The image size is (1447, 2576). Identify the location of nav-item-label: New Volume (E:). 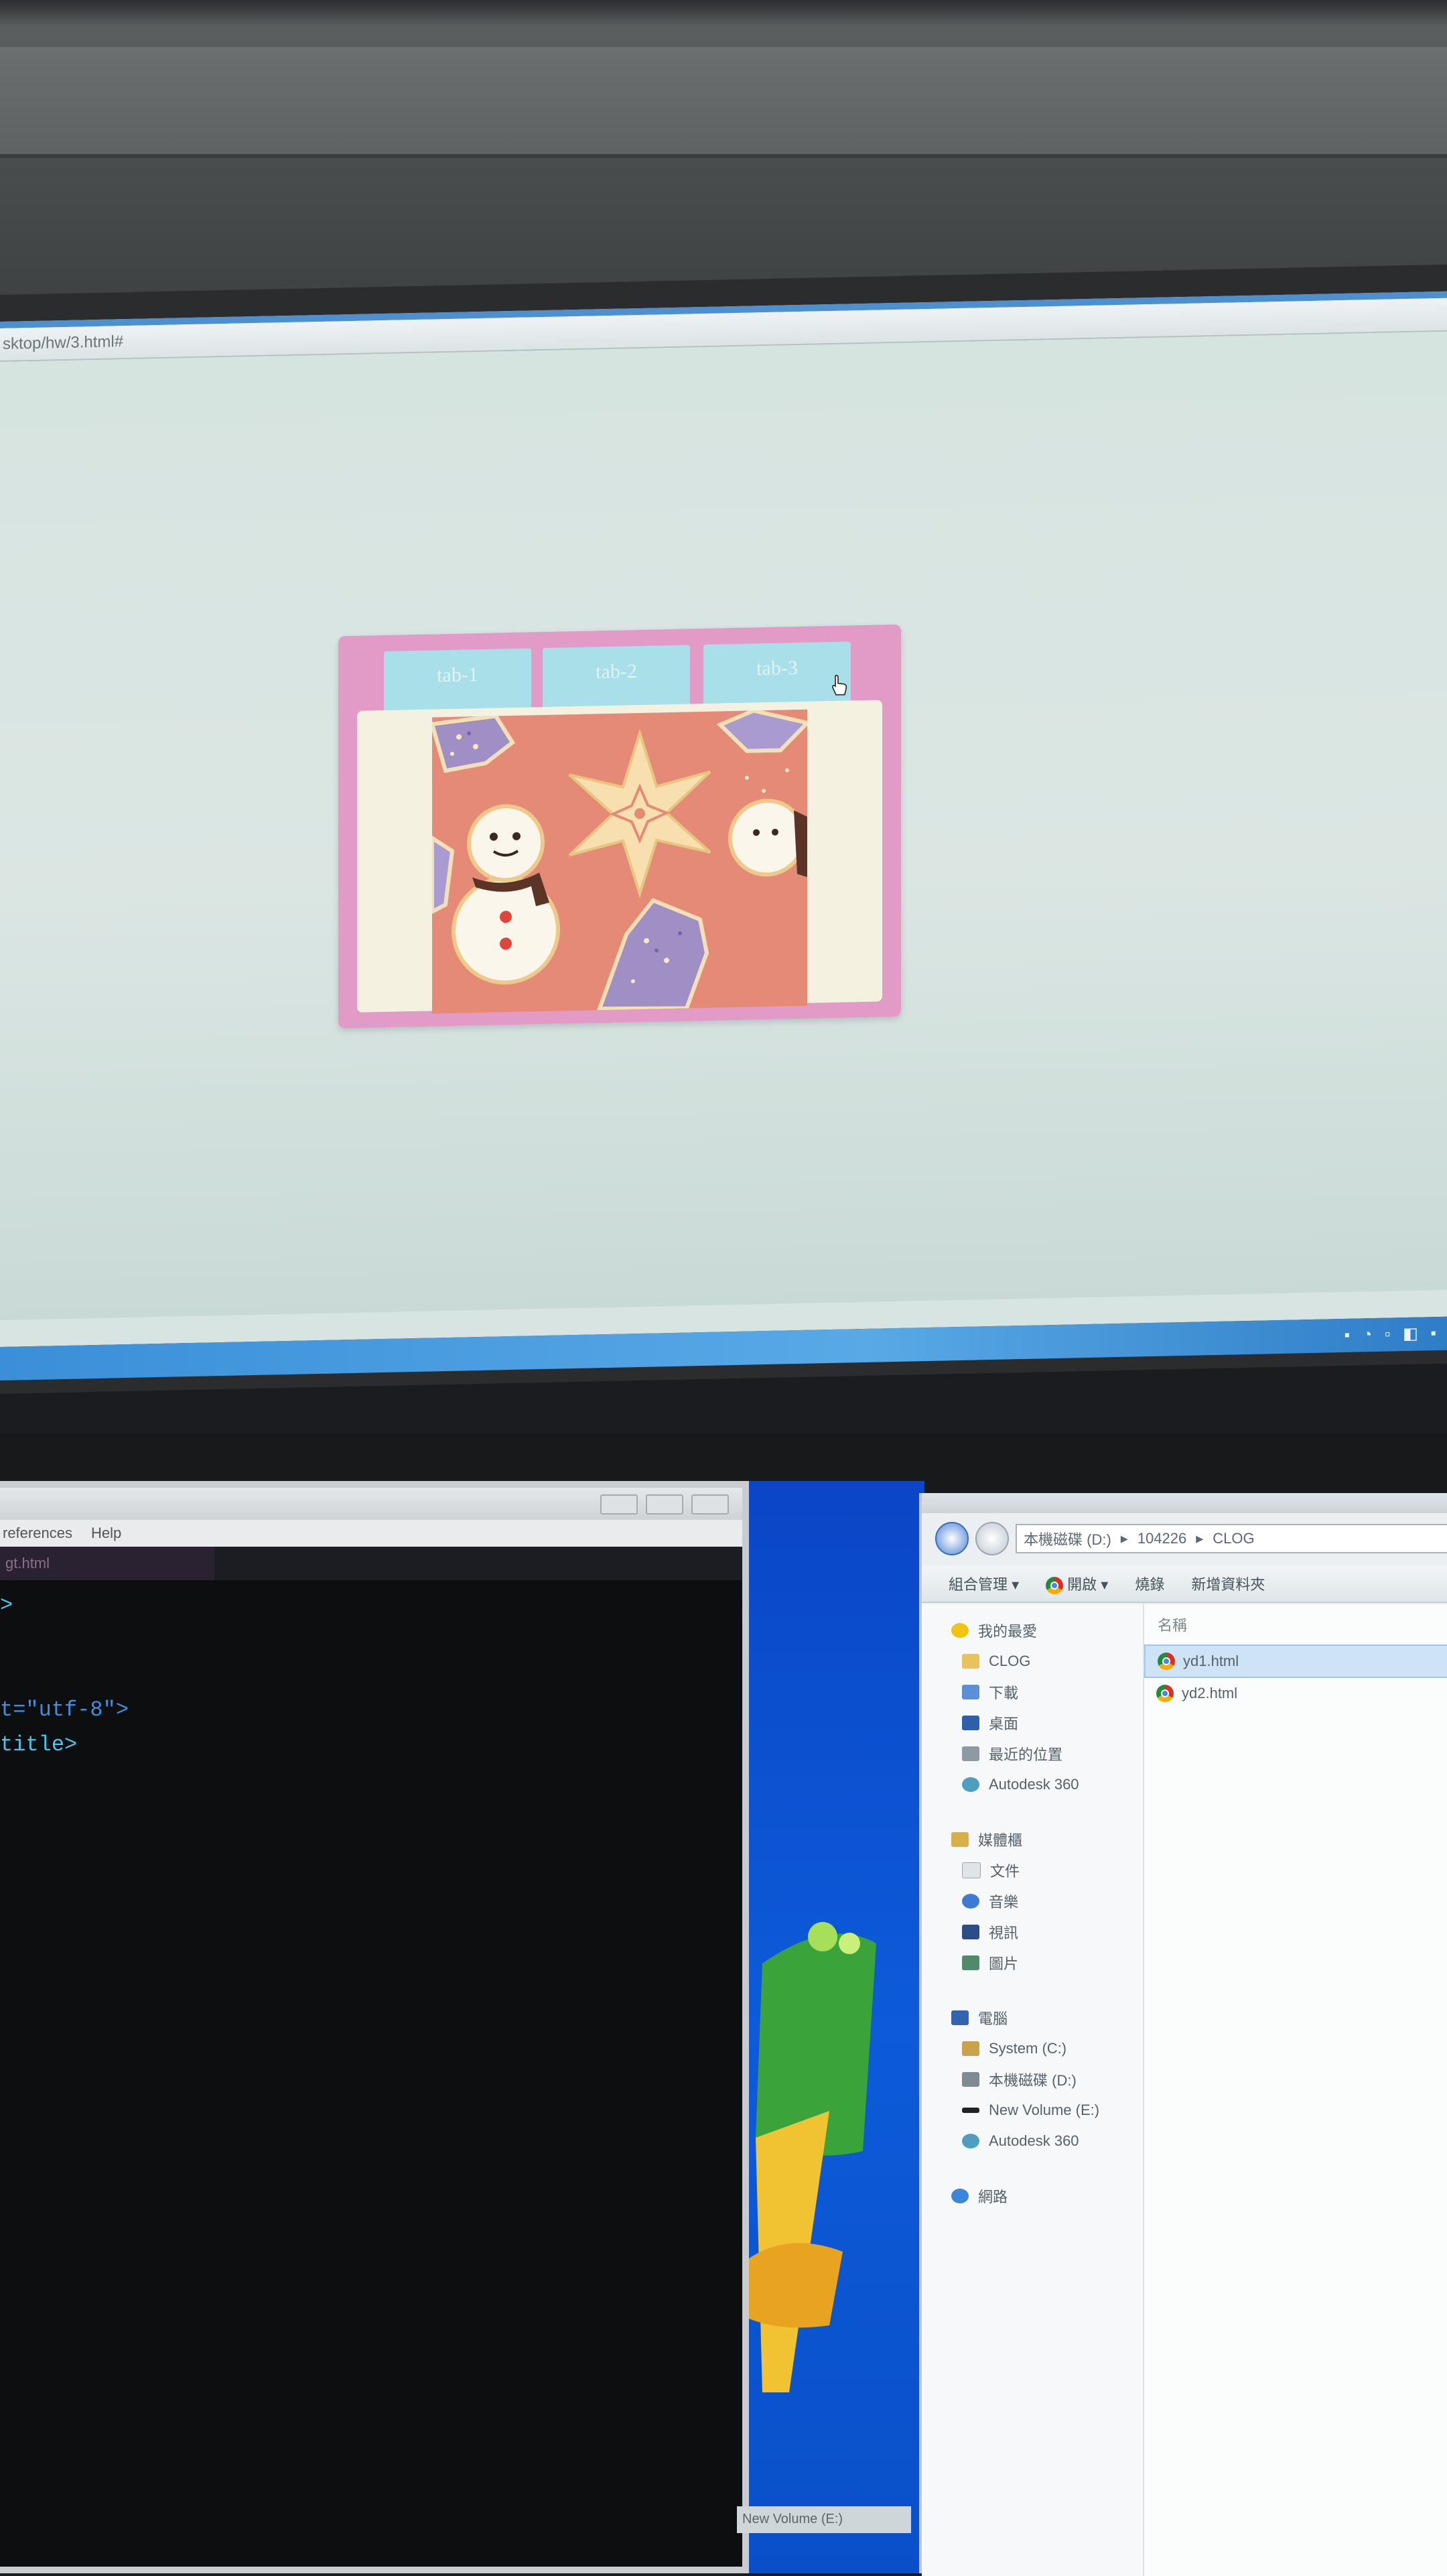
(1044, 2110).